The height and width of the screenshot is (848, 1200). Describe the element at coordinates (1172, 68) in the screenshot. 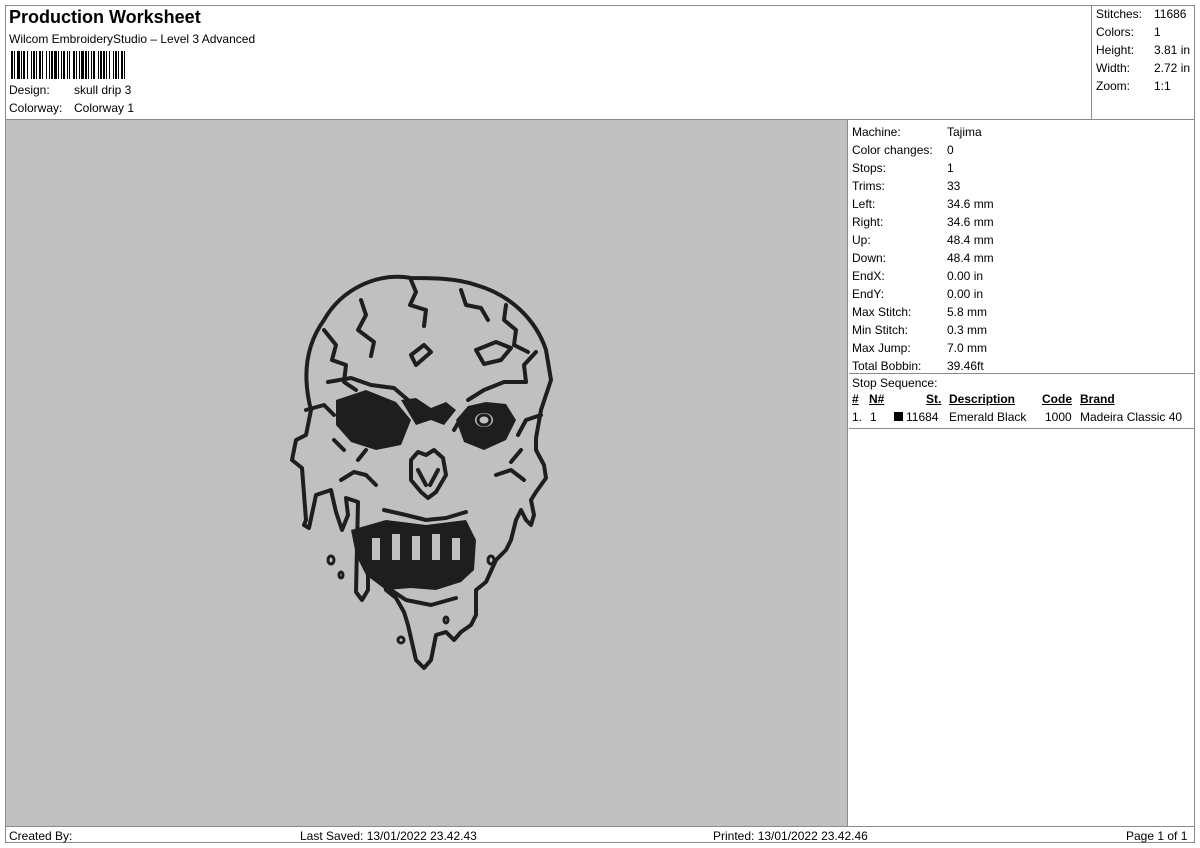

I see `stat-value: 2.72 in` at that location.